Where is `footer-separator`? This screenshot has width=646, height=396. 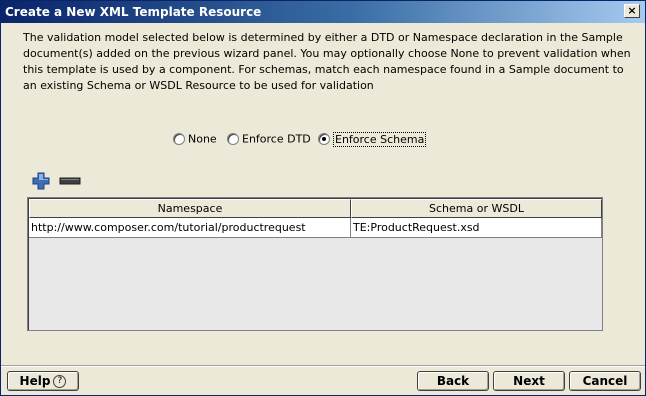
footer-separator is located at coordinates (323, 366).